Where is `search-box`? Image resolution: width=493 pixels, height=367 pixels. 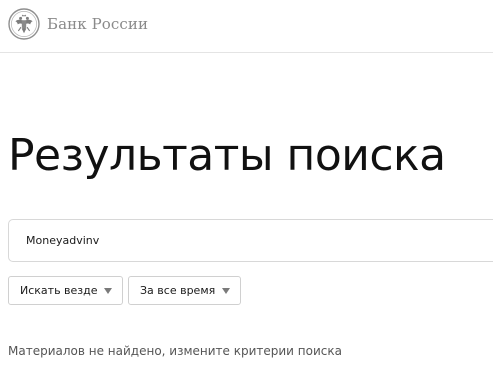
search-box is located at coordinates (250, 240).